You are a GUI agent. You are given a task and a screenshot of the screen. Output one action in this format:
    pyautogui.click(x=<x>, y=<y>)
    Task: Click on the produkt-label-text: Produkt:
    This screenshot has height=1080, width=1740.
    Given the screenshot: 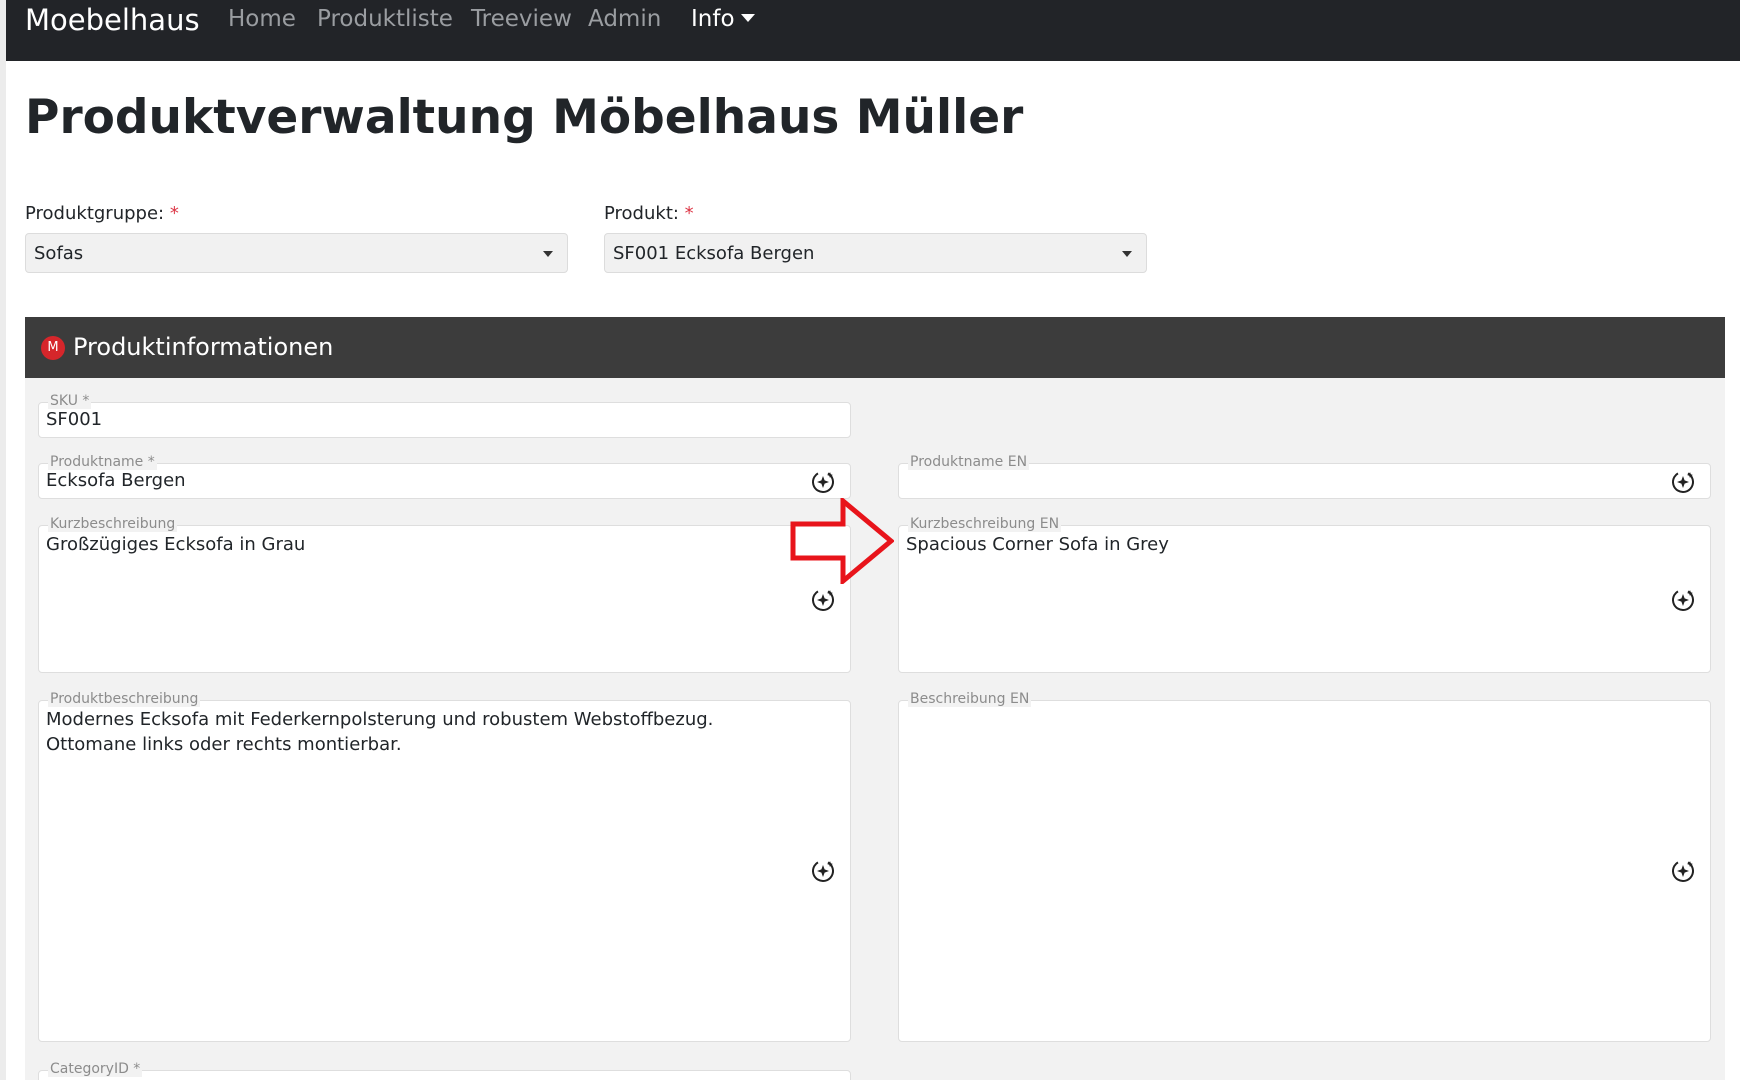 What is the action you would take?
    pyautogui.click(x=641, y=213)
    